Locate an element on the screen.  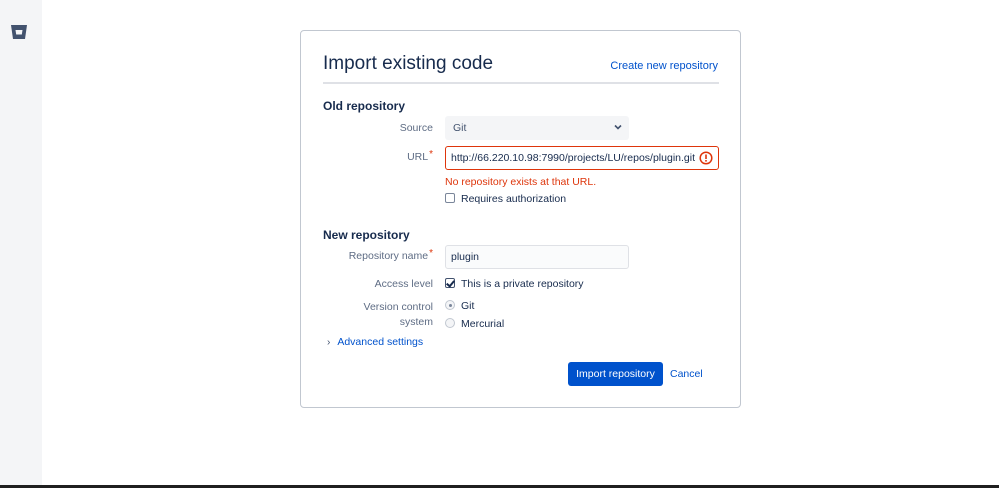
requires-authorization-row: Requires authorization is located at coordinates (505, 199).